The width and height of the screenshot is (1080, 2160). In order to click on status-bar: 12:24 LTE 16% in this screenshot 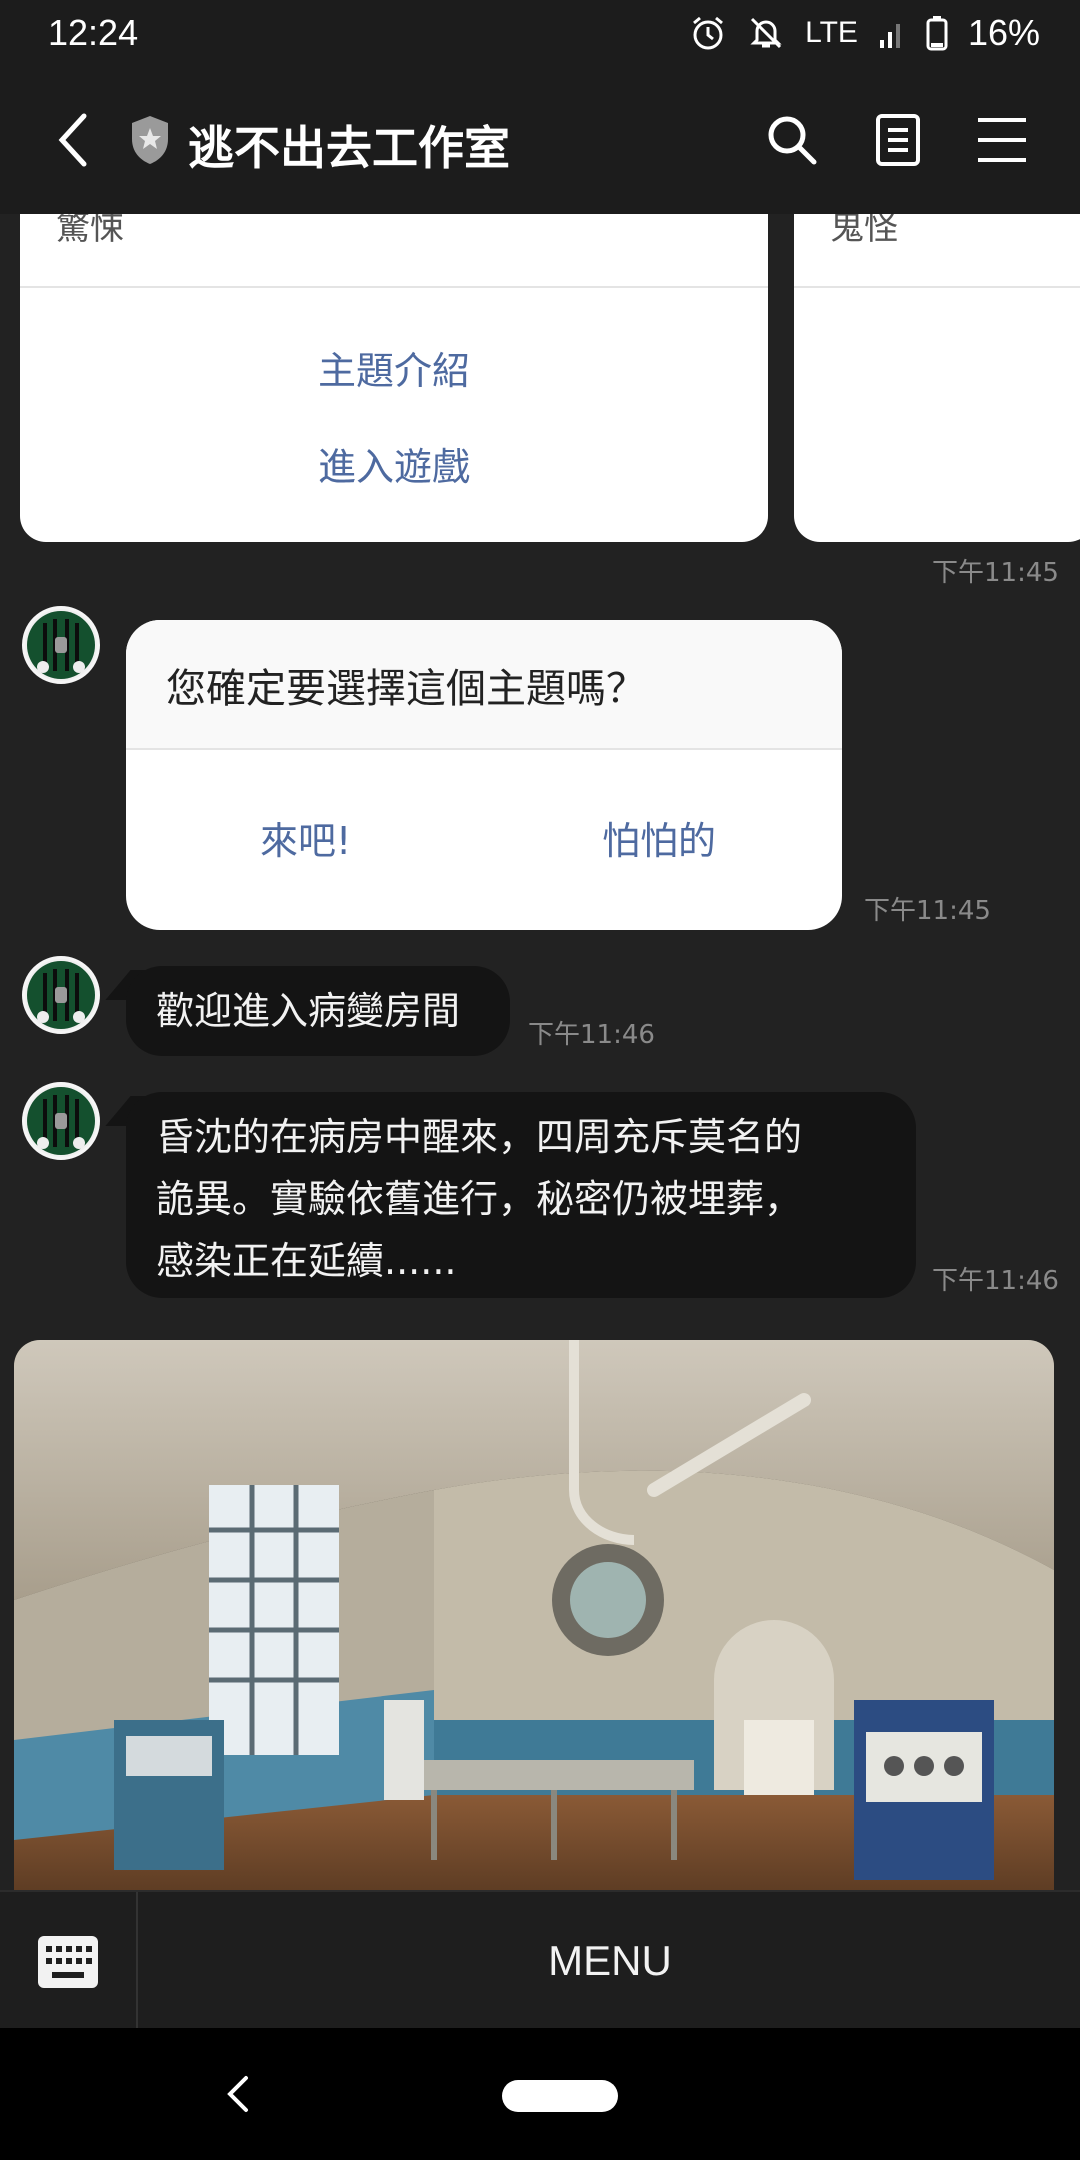, I will do `click(540, 34)`.